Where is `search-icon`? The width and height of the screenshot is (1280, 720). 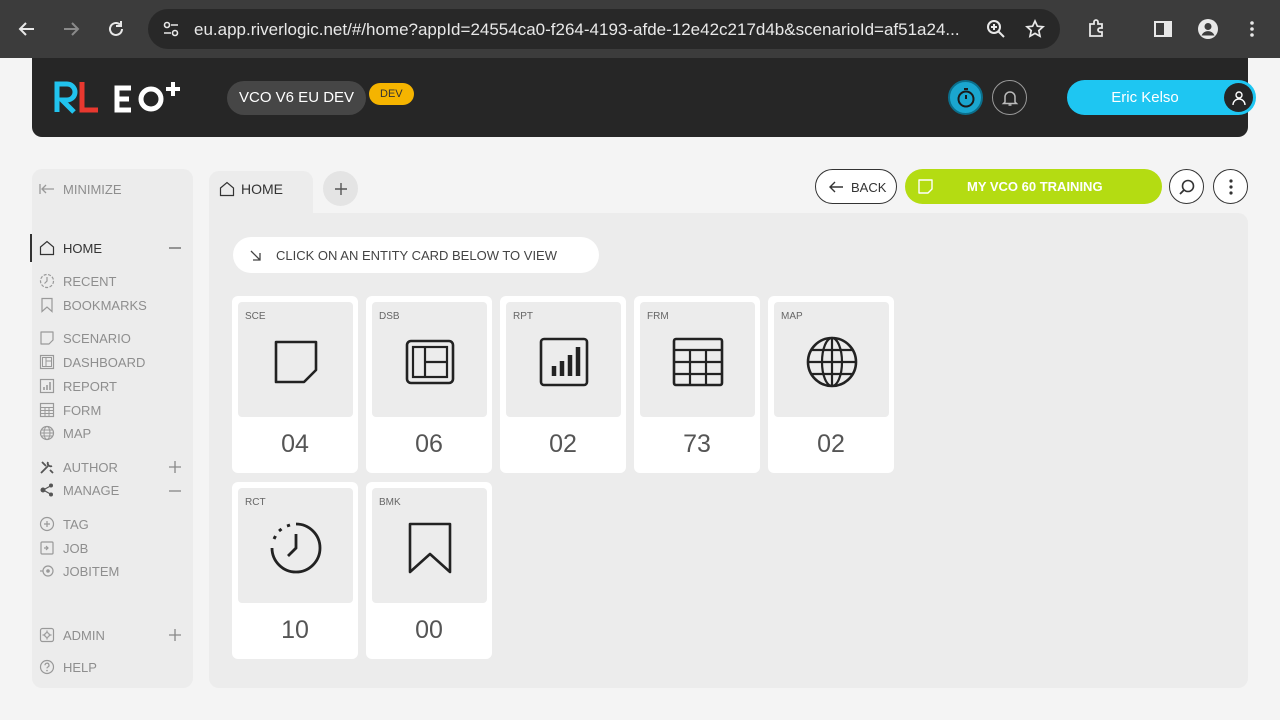
search-icon is located at coordinates (1186, 187).